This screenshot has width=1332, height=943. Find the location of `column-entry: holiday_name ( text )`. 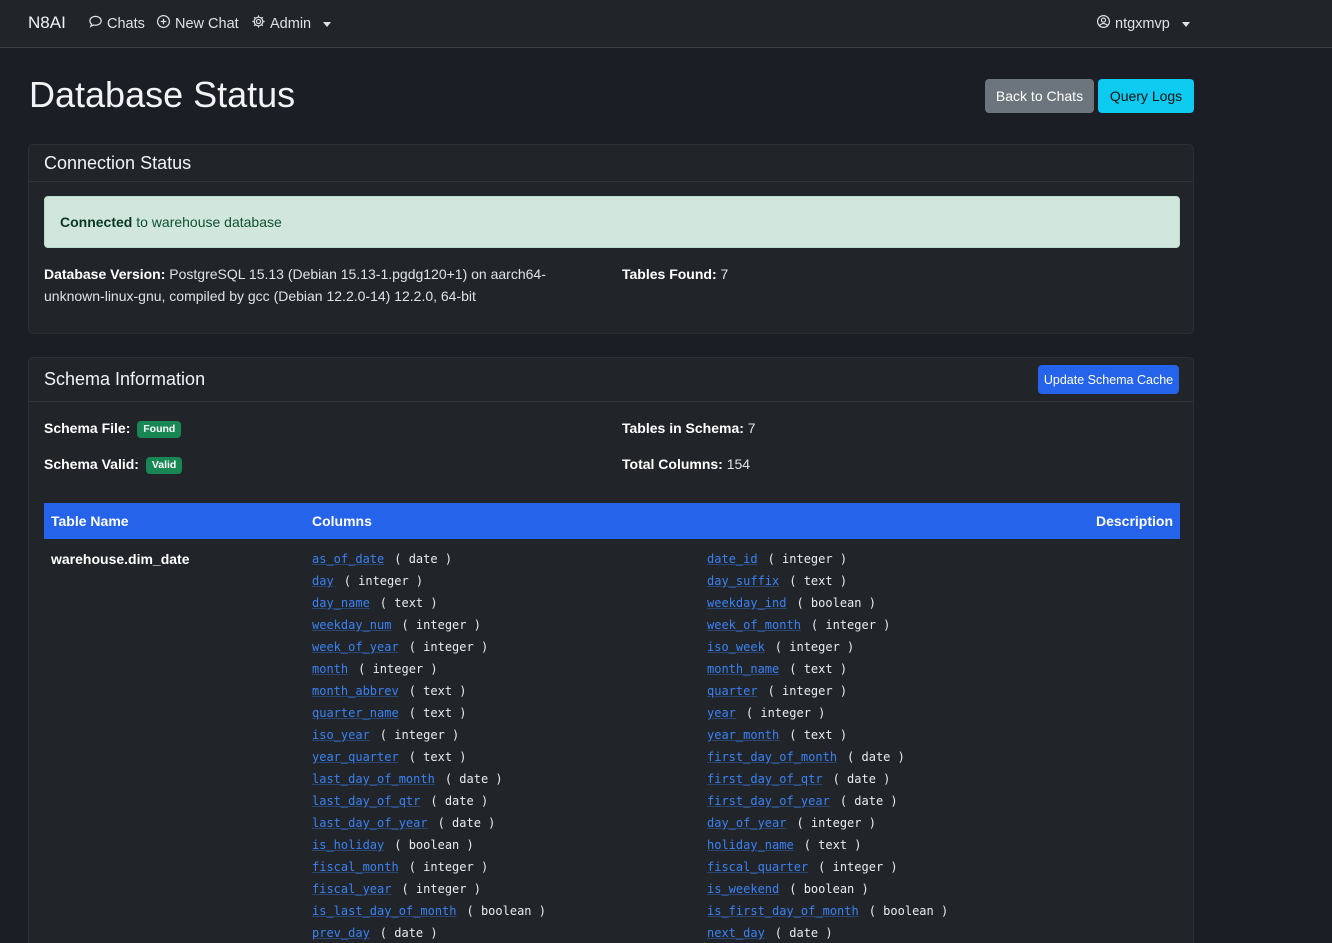

column-entry: holiday_name ( text ) is located at coordinates (827, 848).